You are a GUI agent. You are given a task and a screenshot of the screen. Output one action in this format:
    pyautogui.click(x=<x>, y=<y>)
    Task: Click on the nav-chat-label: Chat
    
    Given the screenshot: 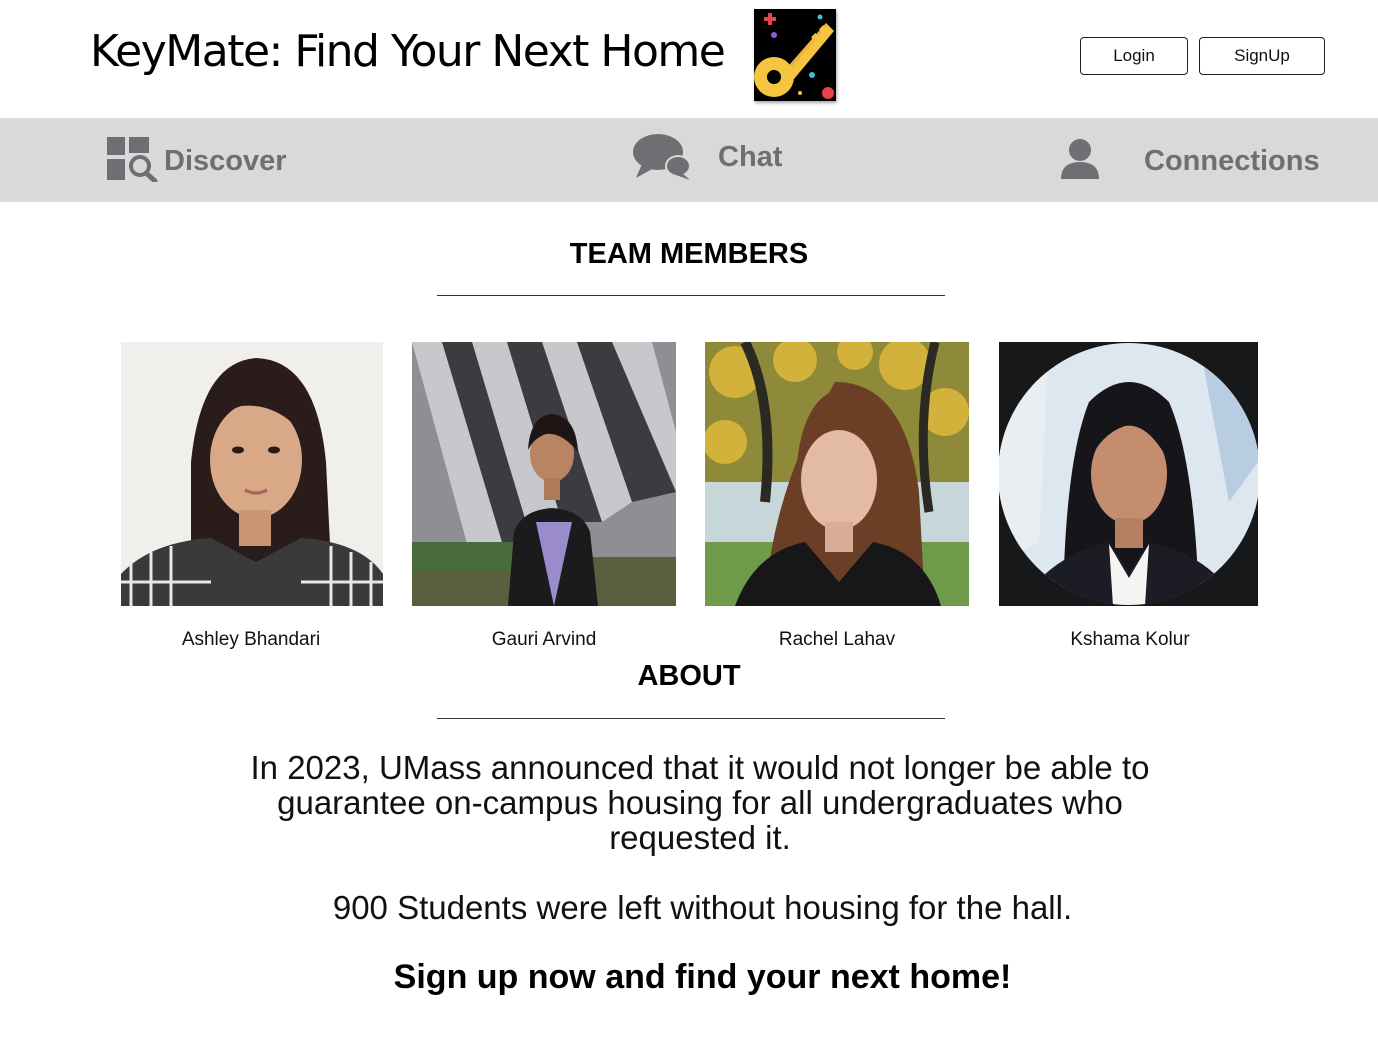 What is the action you would take?
    pyautogui.click(x=750, y=157)
    